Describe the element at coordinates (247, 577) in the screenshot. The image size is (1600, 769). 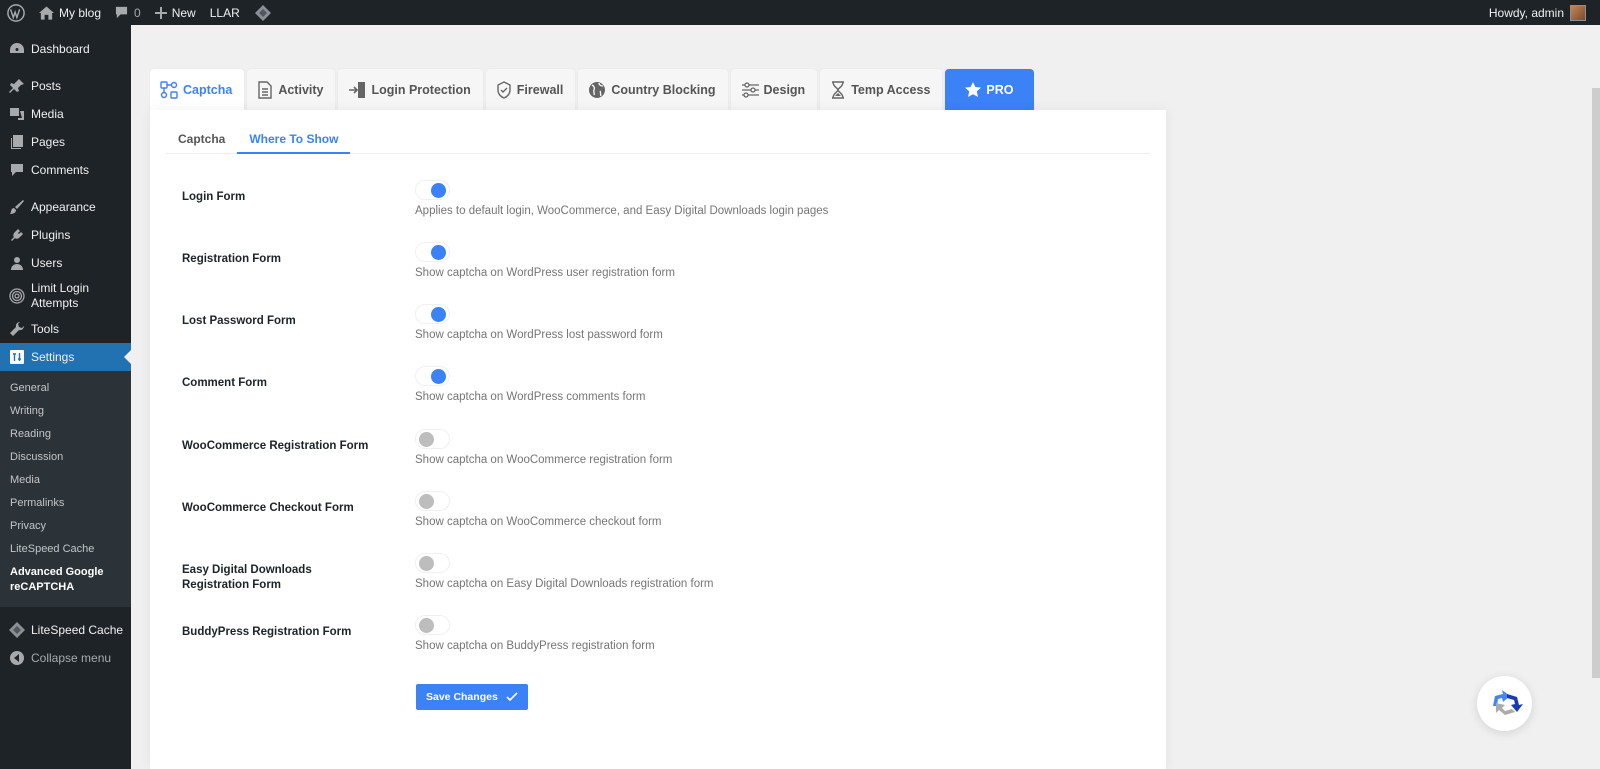
I see `setting-label: Easy Digital Downloads Registration Form` at that location.